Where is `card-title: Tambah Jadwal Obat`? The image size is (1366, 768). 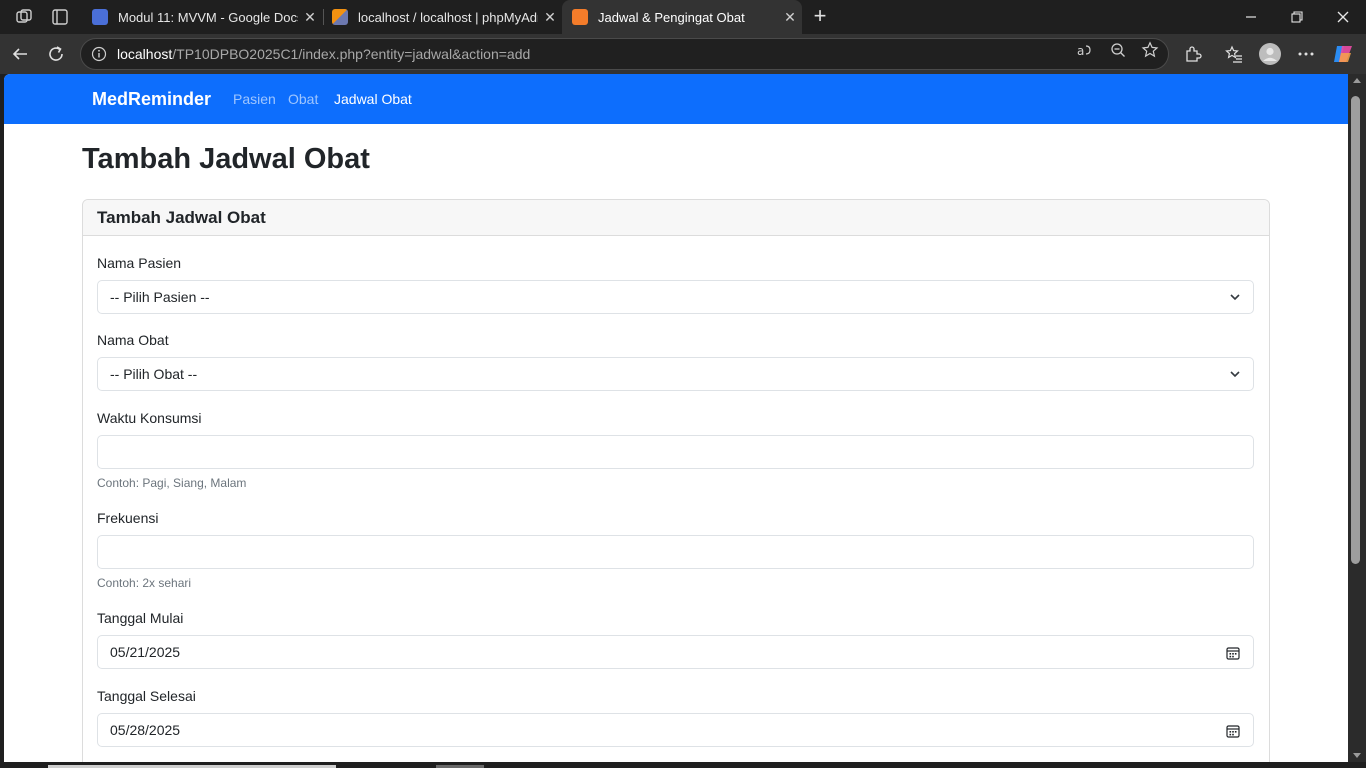
card-title: Tambah Jadwal Obat is located at coordinates (181, 217).